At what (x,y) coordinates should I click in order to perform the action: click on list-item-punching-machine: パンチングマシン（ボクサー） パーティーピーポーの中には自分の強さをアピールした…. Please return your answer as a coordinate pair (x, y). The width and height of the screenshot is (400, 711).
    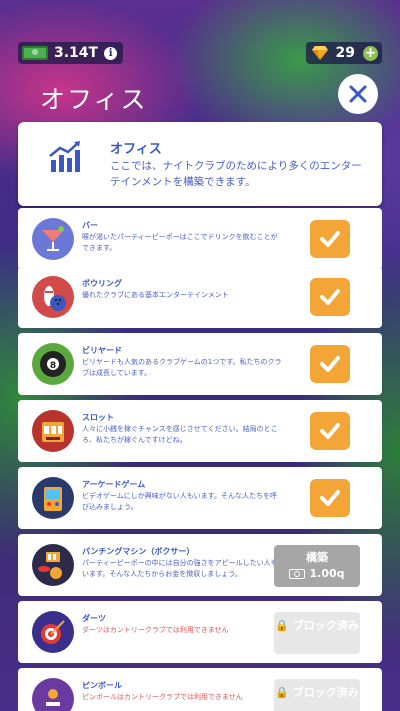
    Looking at the image, I should click on (200, 565).